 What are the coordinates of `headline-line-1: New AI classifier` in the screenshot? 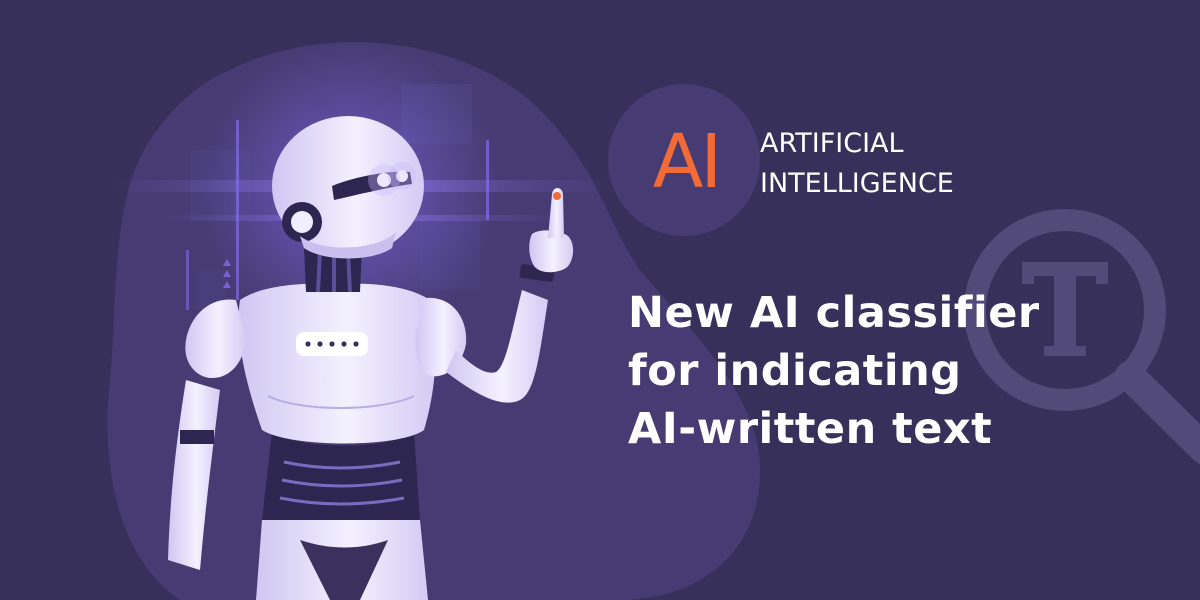 It's located at (834, 313).